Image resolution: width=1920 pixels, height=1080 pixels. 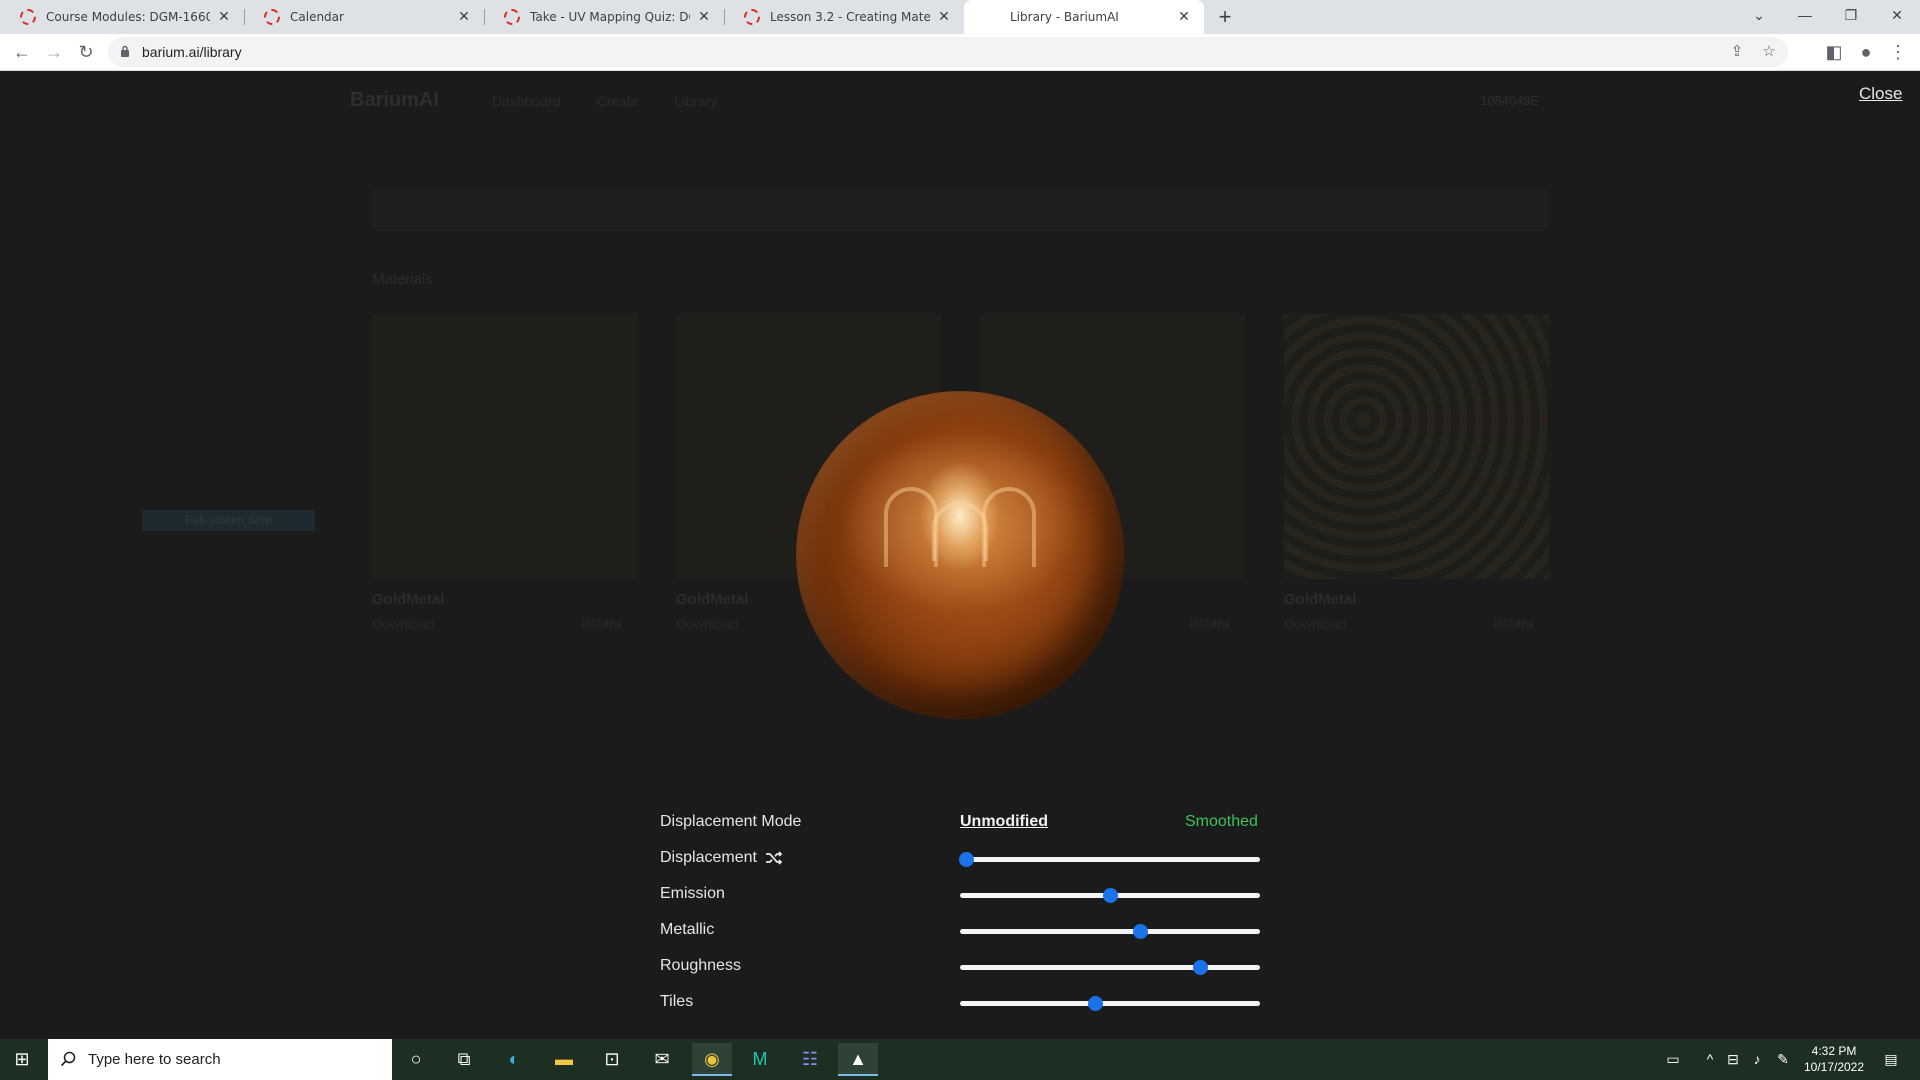 I want to click on mail-icon: ✉, so click(x=662, y=1059).